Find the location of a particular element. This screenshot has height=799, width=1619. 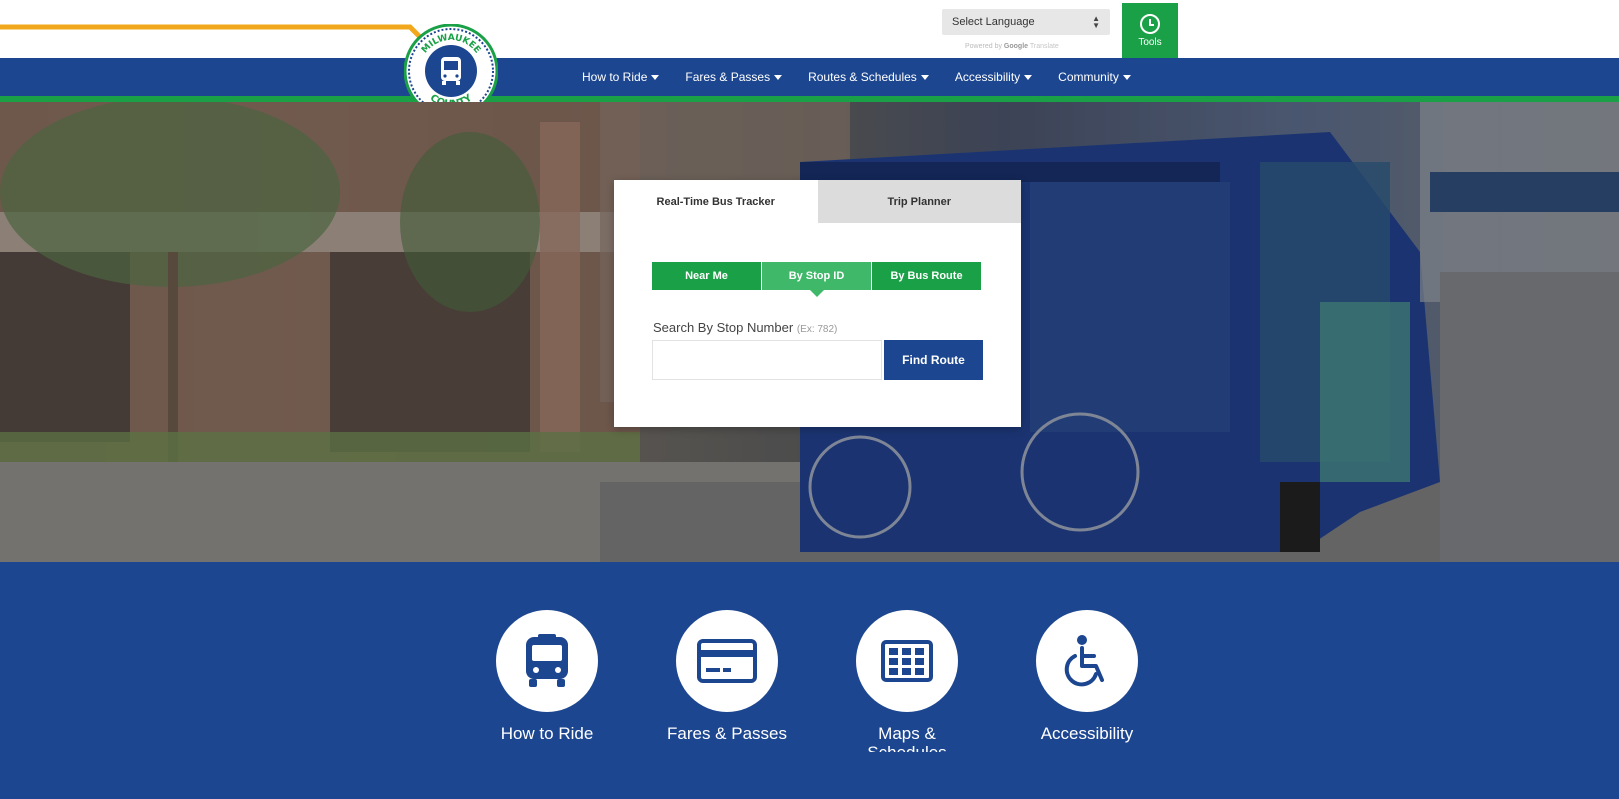

nav-item-fares-passes: Fares & Passes is located at coordinates (734, 77).